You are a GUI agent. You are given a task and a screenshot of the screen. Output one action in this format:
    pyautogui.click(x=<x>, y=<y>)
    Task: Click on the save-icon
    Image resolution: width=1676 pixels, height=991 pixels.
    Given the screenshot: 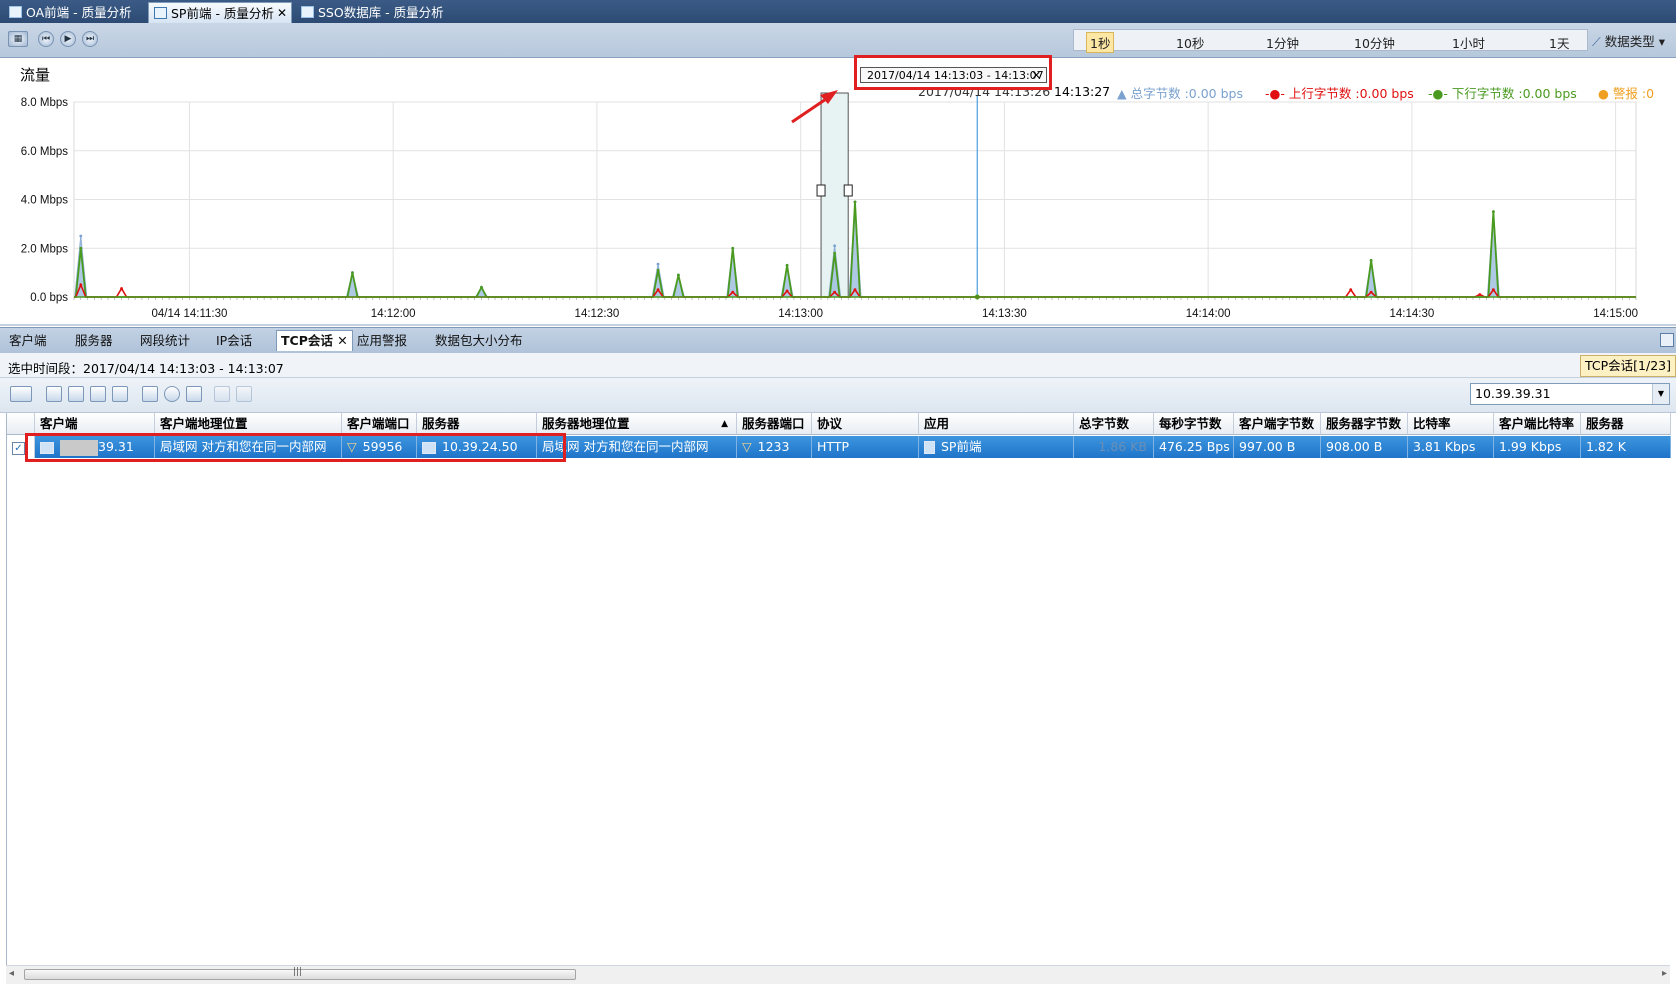 What is the action you would take?
    pyautogui.click(x=98, y=394)
    